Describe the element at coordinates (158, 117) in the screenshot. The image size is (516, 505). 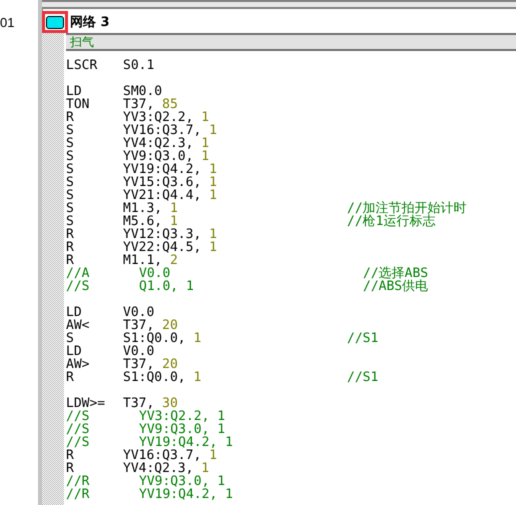
I see `operand: YV3:Q2.2,` at that location.